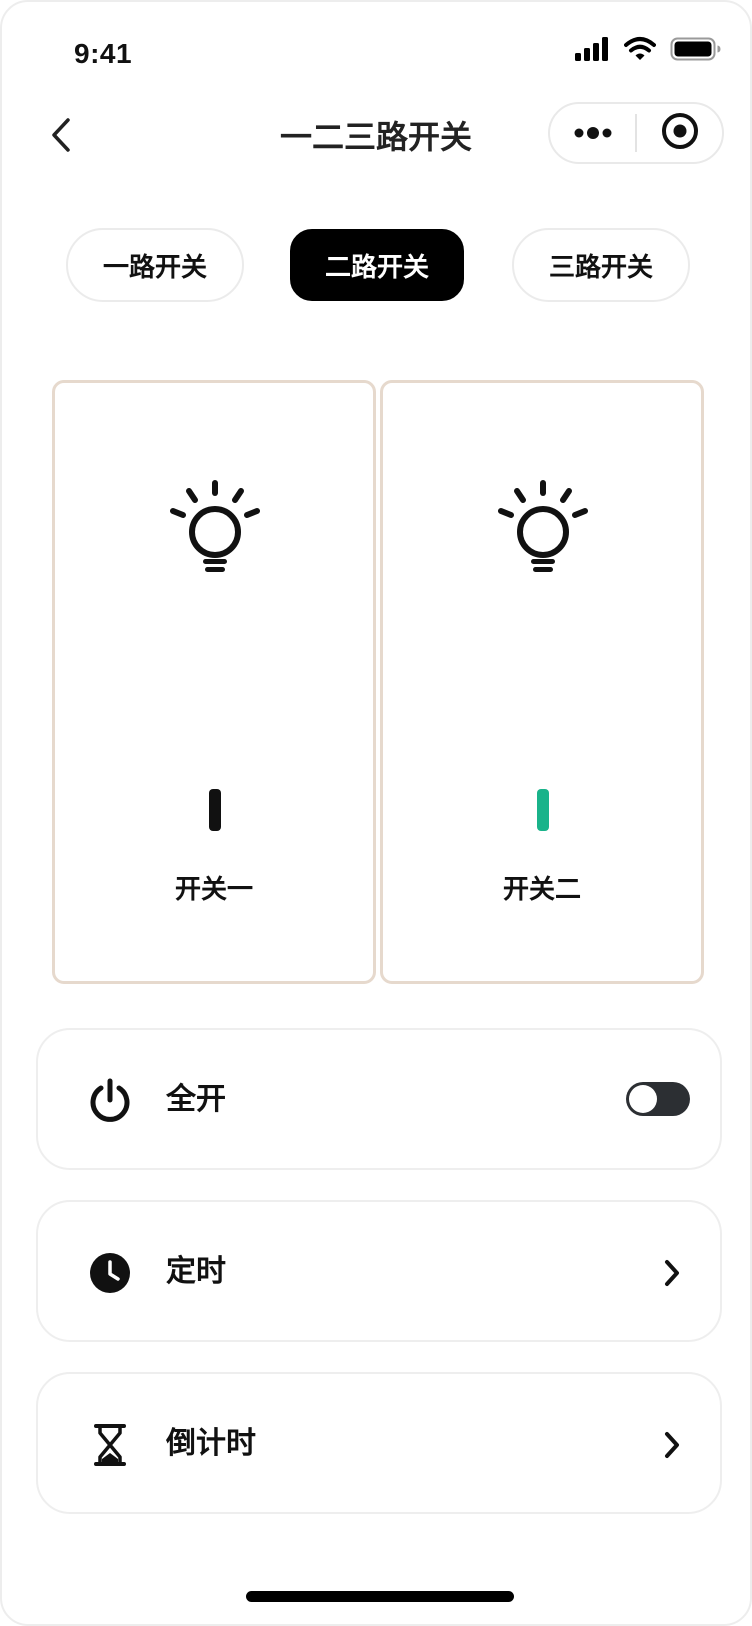  Describe the element at coordinates (601, 265) in the screenshot. I see `tab-three-way-switch: 三路开关` at that location.